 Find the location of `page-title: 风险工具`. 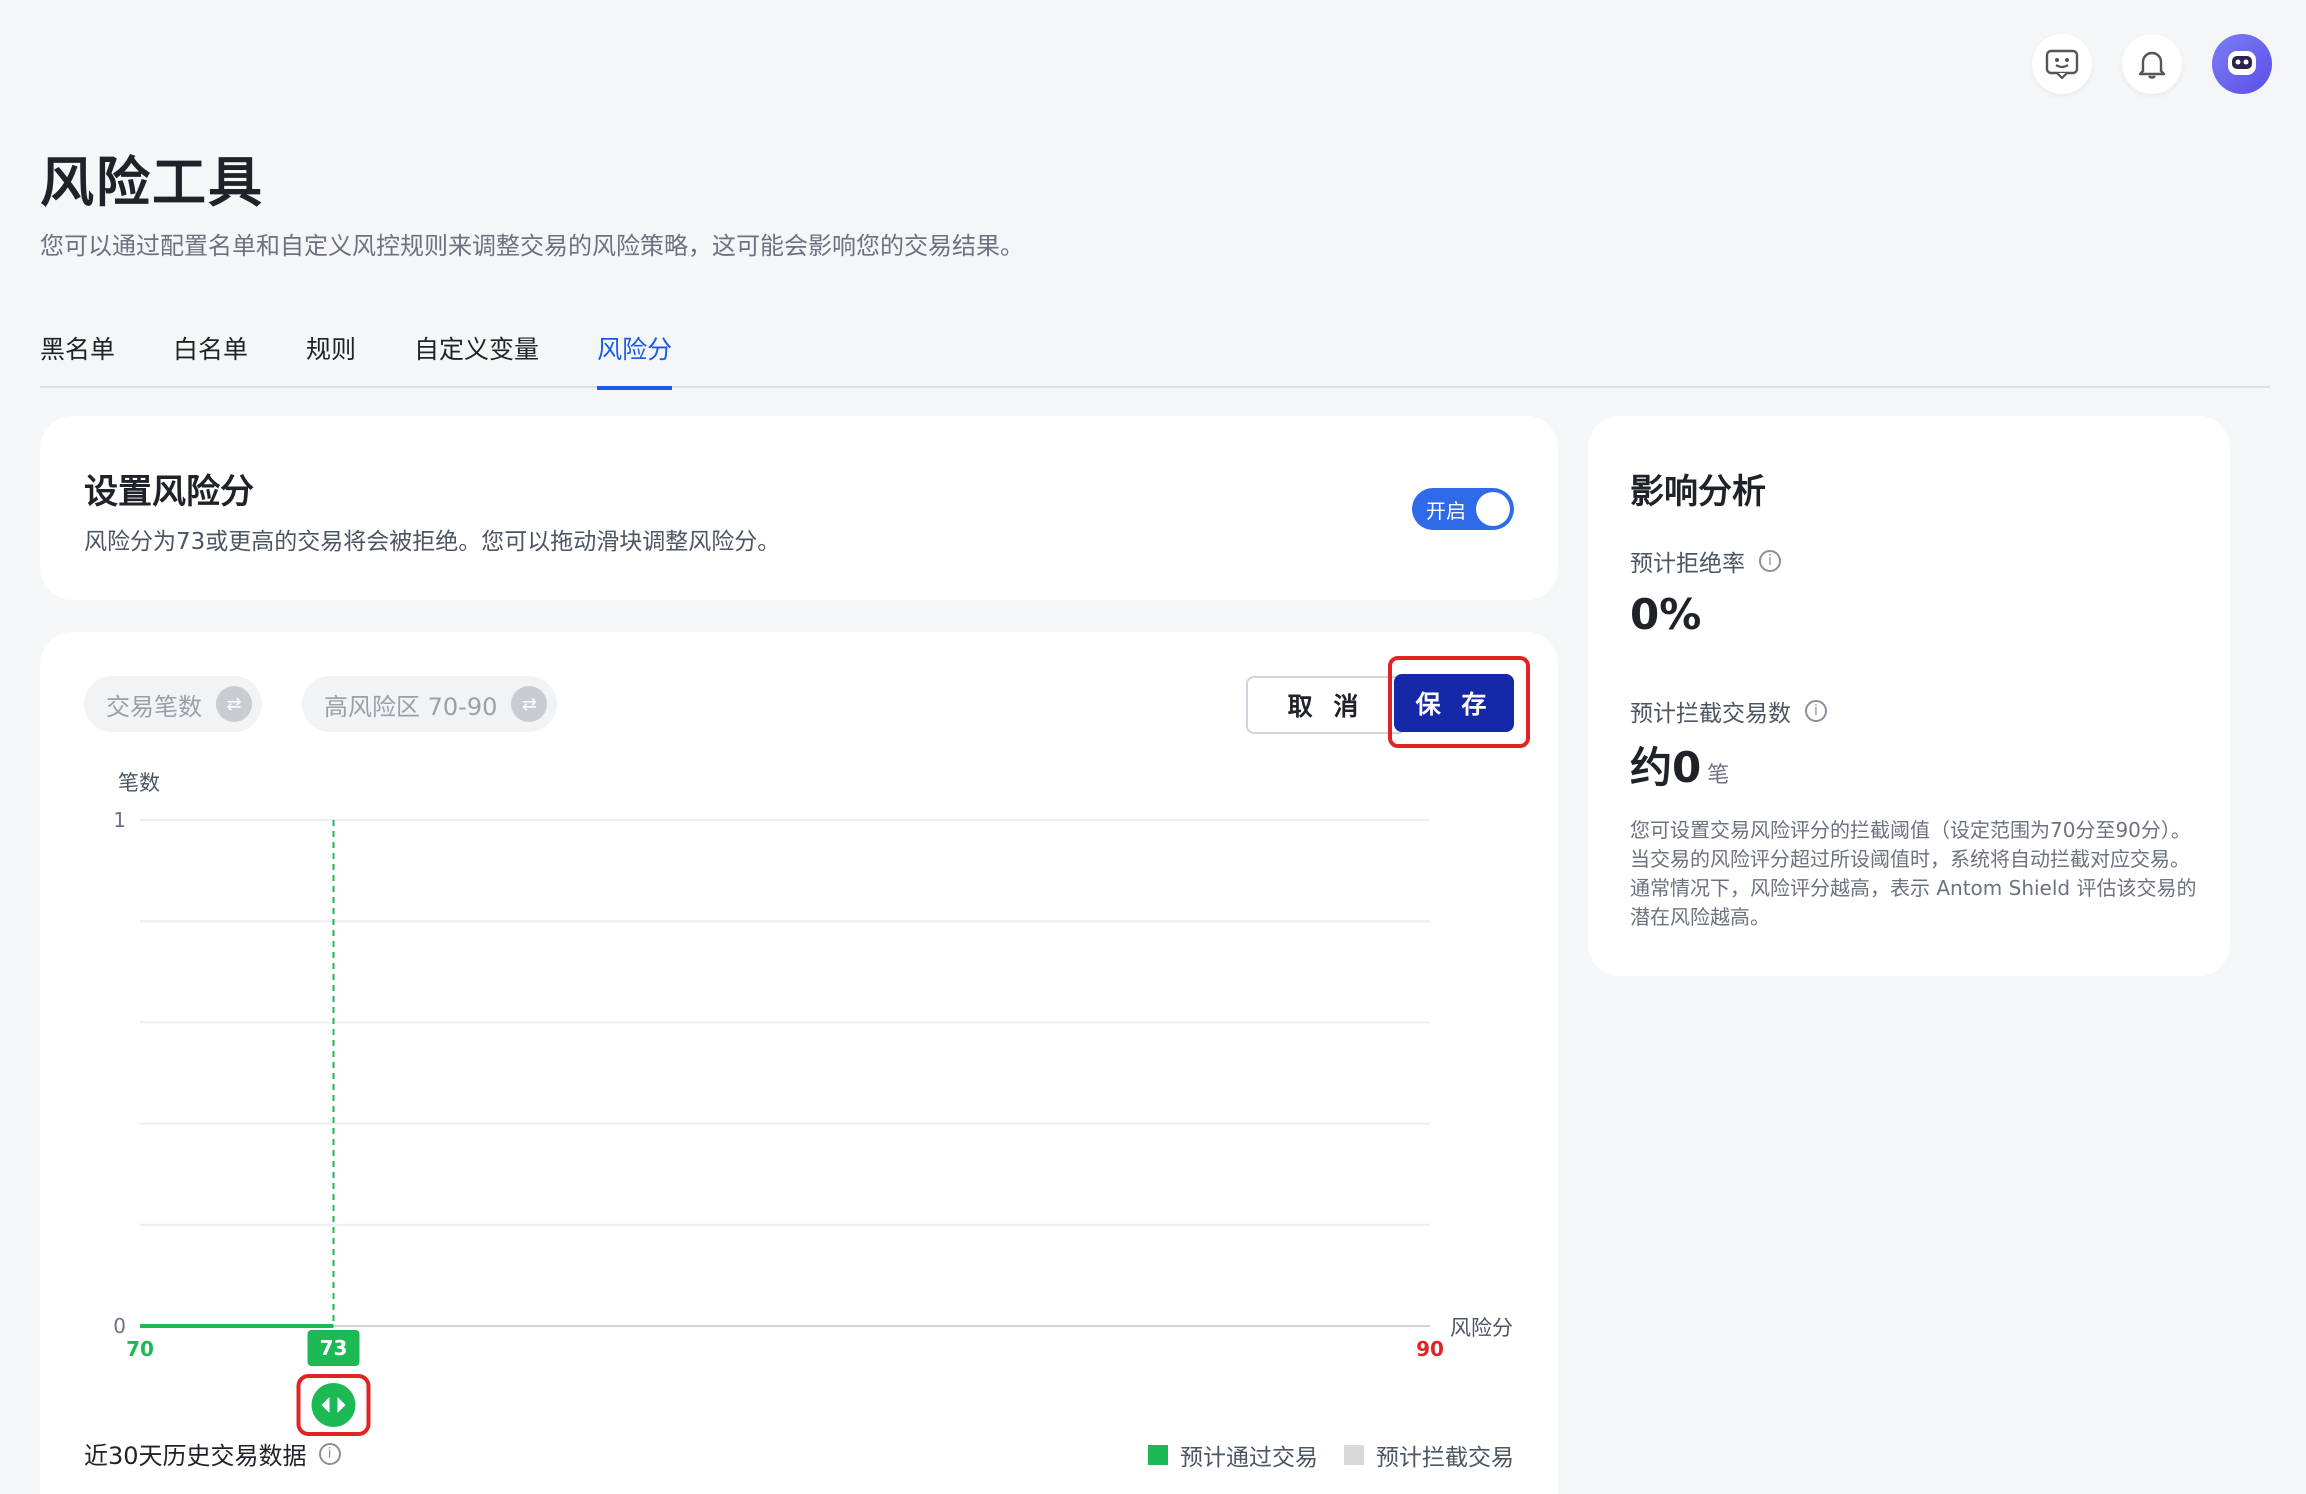

page-title: 风险工具 is located at coordinates (152, 182).